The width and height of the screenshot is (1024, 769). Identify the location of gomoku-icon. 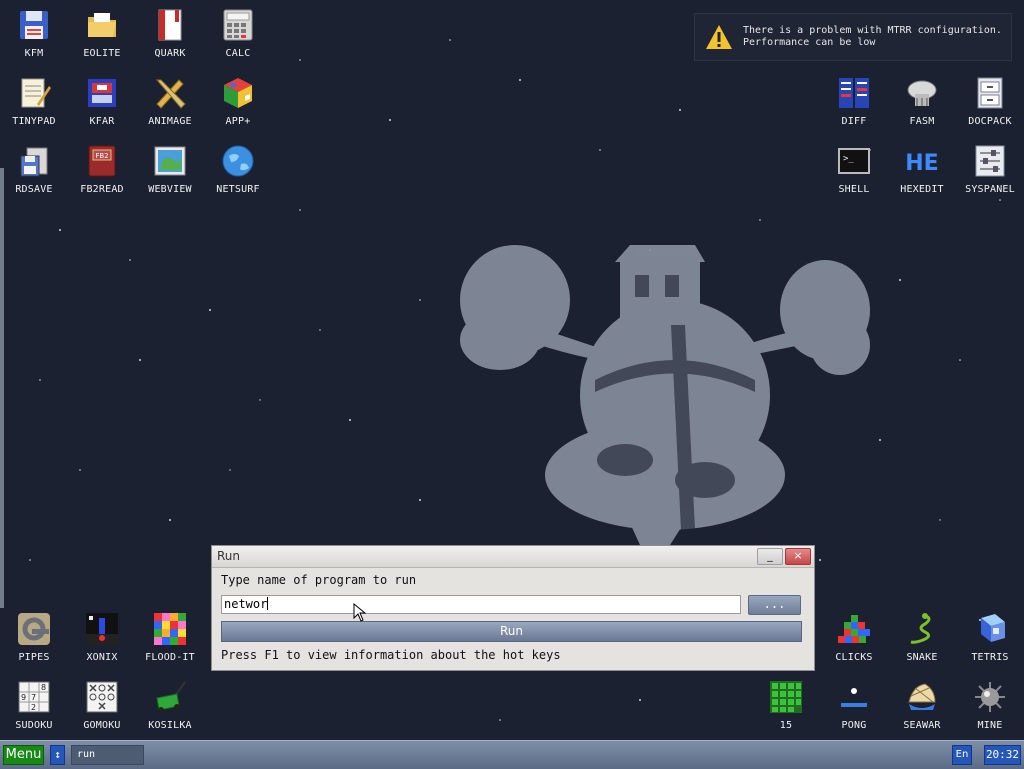
(102, 697).